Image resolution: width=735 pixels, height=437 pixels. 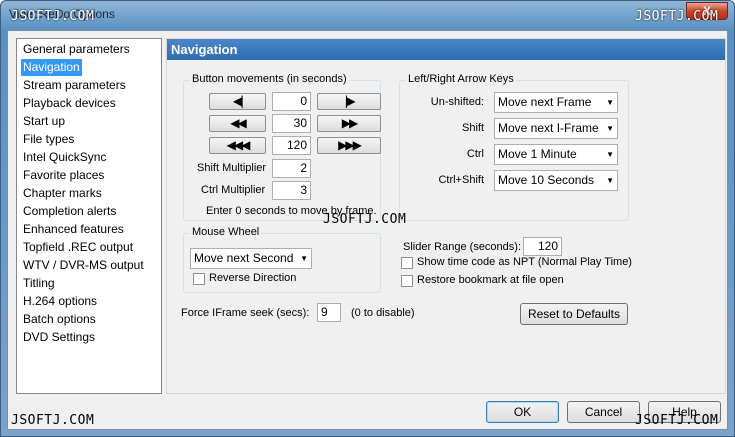 I want to click on nav-item-batch-options: Batch options, so click(x=59, y=319).